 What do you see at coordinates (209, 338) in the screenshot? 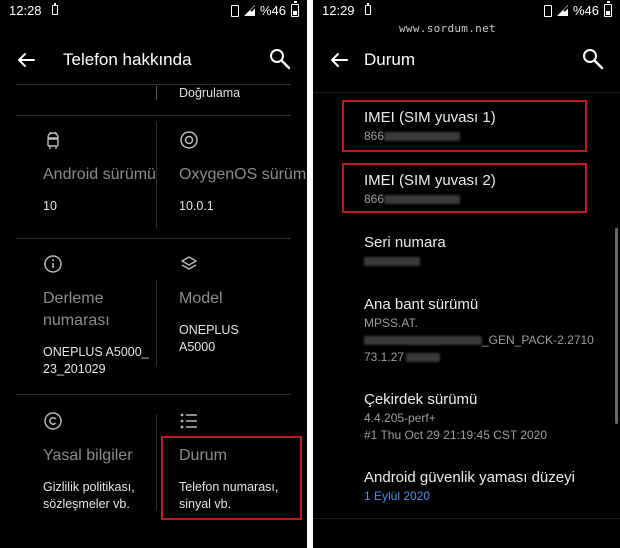
I see `model-value: ONEPLUS A5000` at bounding box center [209, 338].